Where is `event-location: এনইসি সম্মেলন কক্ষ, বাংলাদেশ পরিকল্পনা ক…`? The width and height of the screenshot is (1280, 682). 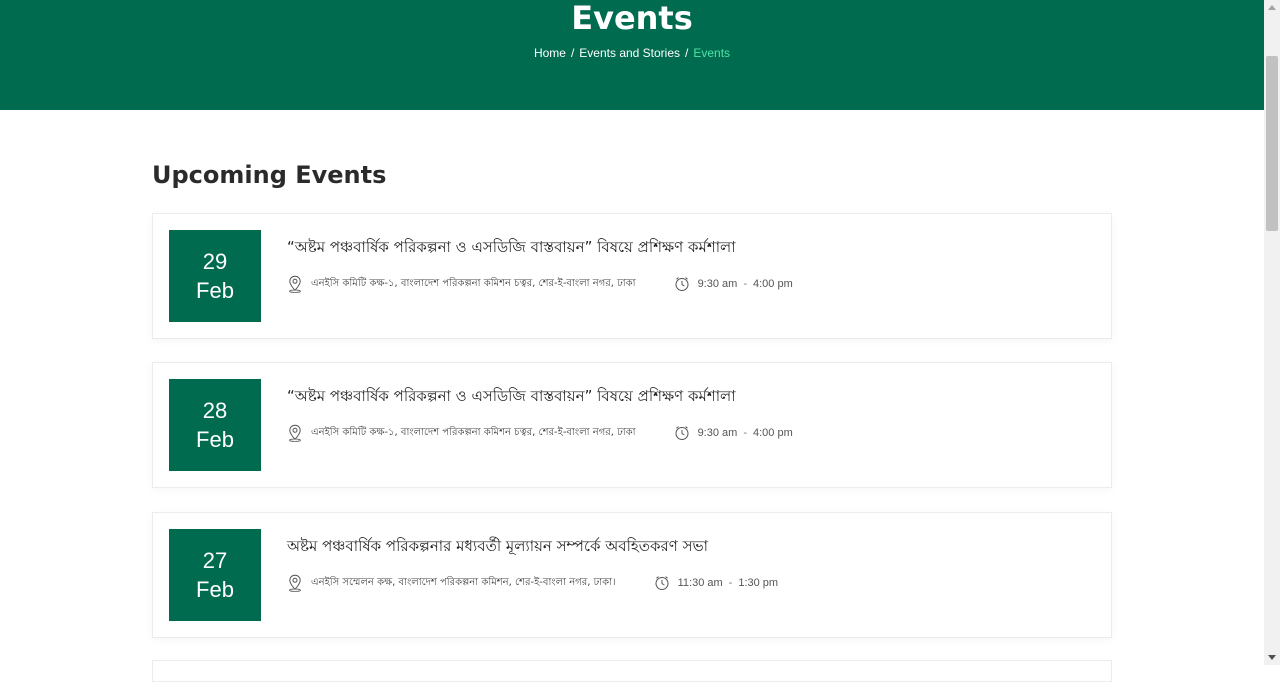
event-location: এনইসি সম্মেলন কক্ষ, বাংলাদেশ পরিকল্পনা ক… is located at coordinates (463, 582).